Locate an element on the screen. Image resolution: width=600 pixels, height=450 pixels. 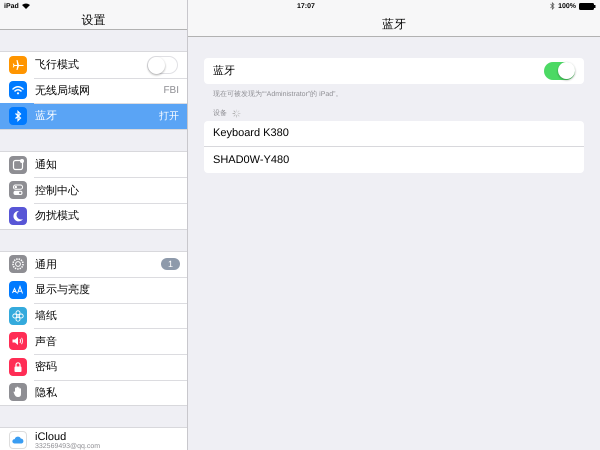
nav-title: 蓝牙 is located at coordinates (394, 24).